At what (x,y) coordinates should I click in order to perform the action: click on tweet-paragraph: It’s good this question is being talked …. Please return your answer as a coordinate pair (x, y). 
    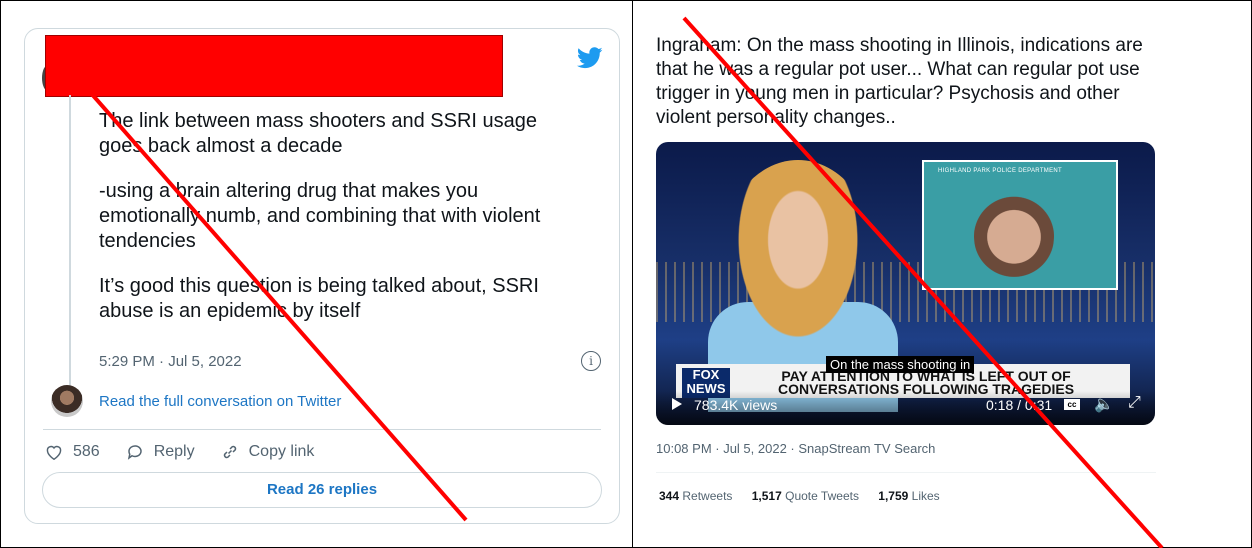
    Looking at the image, I should click on (319, 298).